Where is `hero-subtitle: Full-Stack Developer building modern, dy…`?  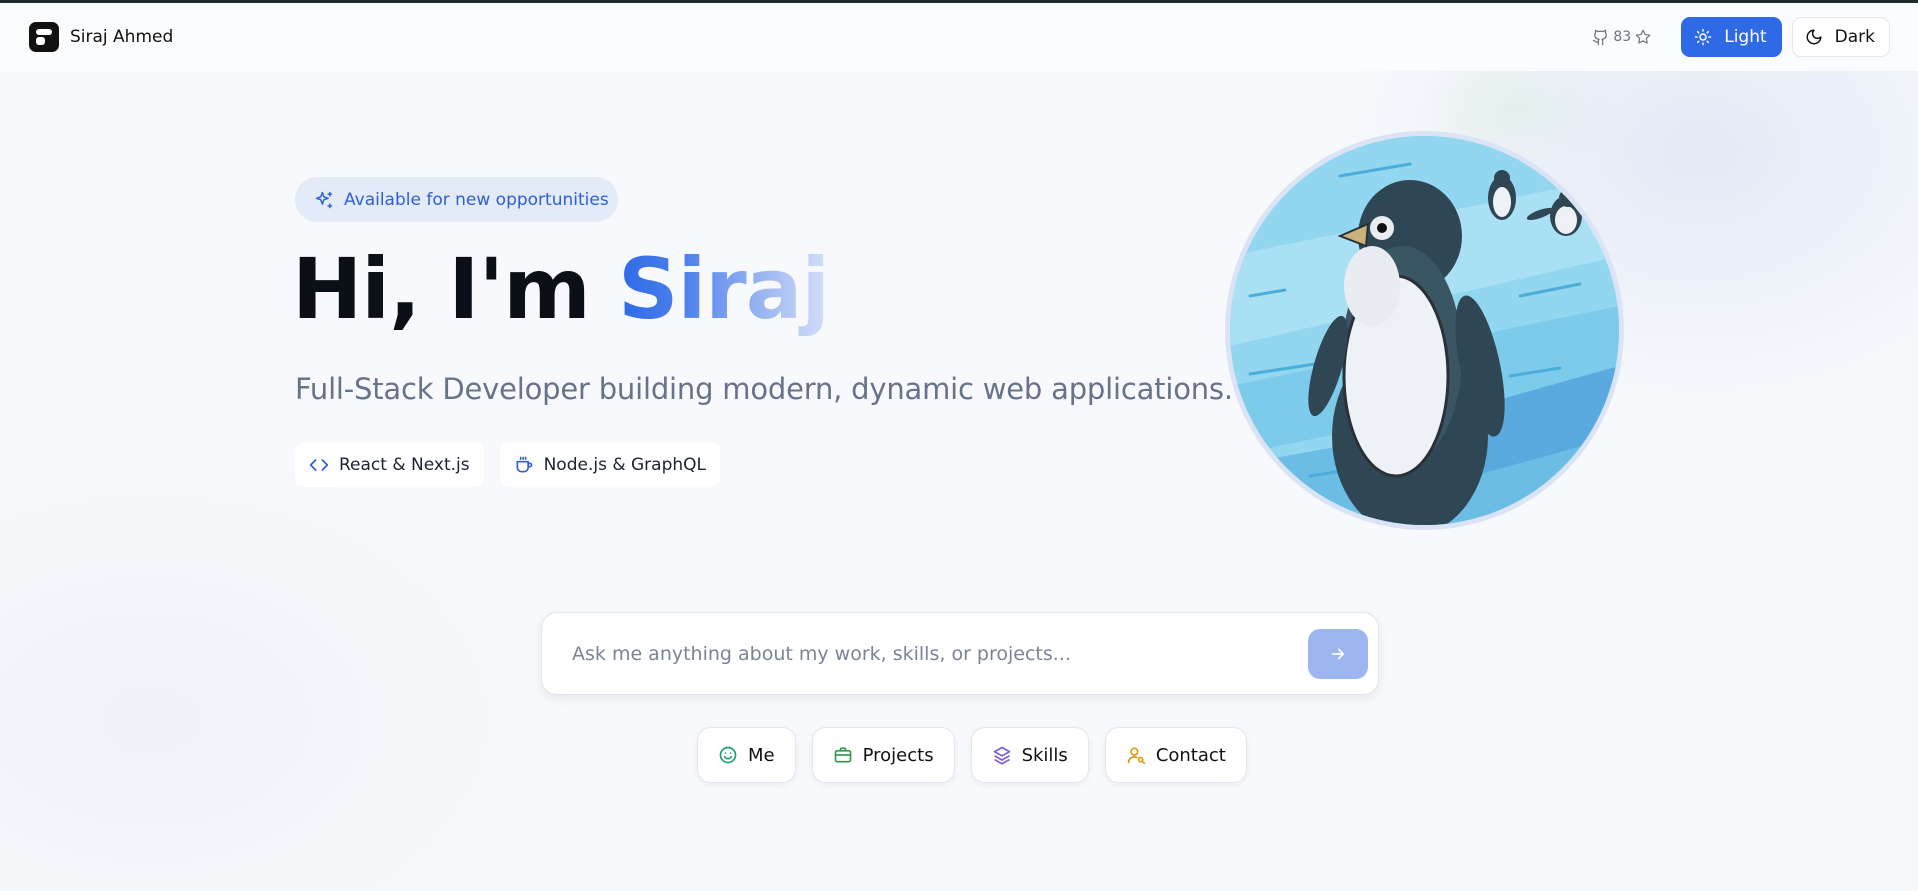 hero-subtitle: Full-Stack Developer building modern, dy… is located at coordinates (764, 389).